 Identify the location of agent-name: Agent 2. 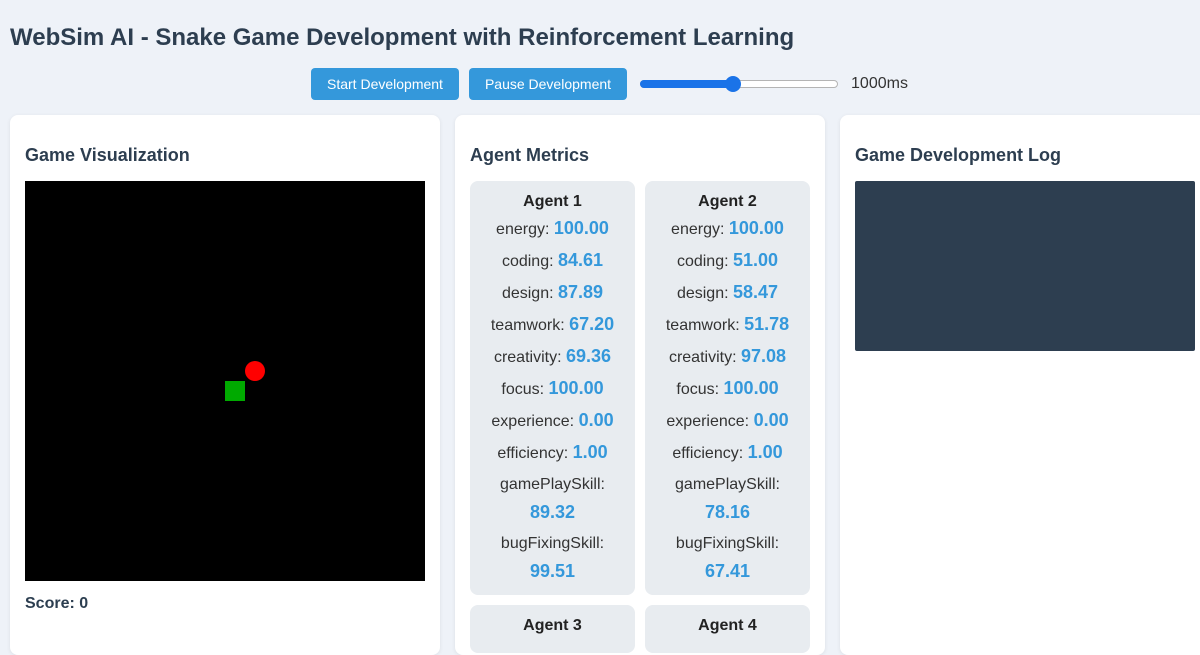
(727, 201).